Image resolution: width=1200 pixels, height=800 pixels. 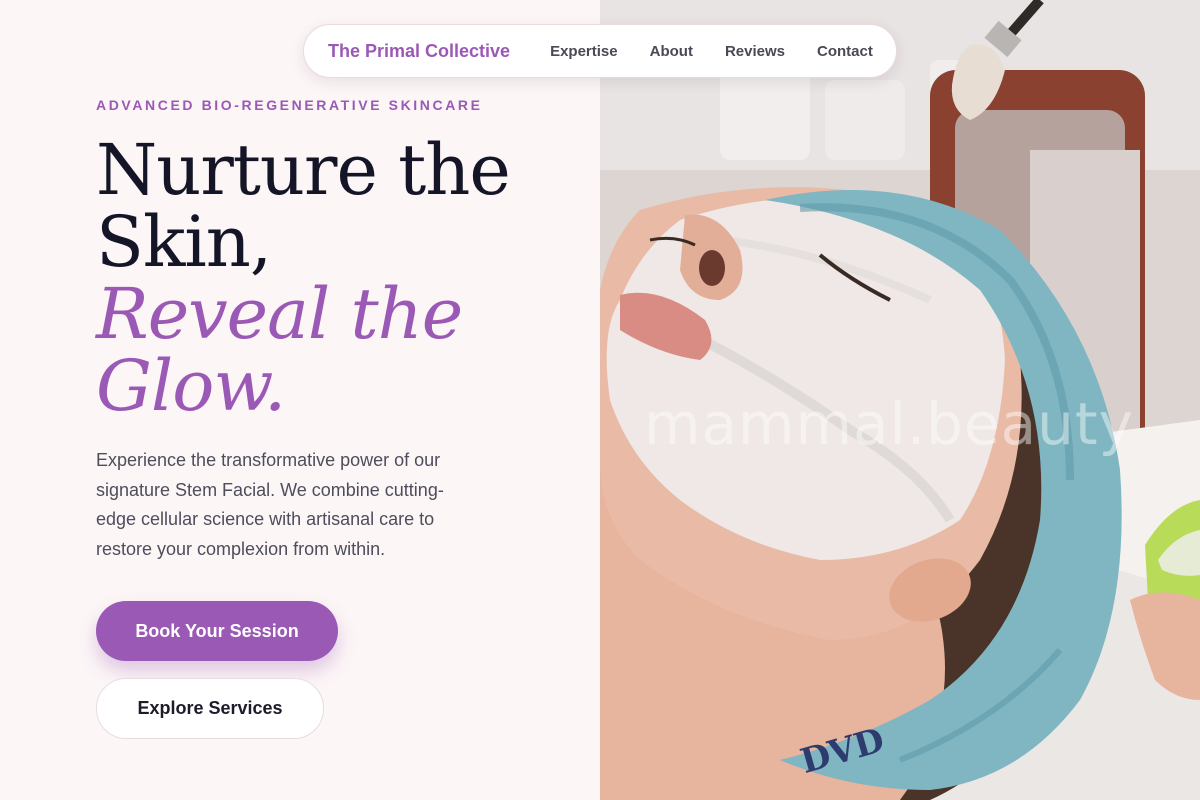 I want to click on book-session-button: Book Your Session, so click(x=217, y=631).